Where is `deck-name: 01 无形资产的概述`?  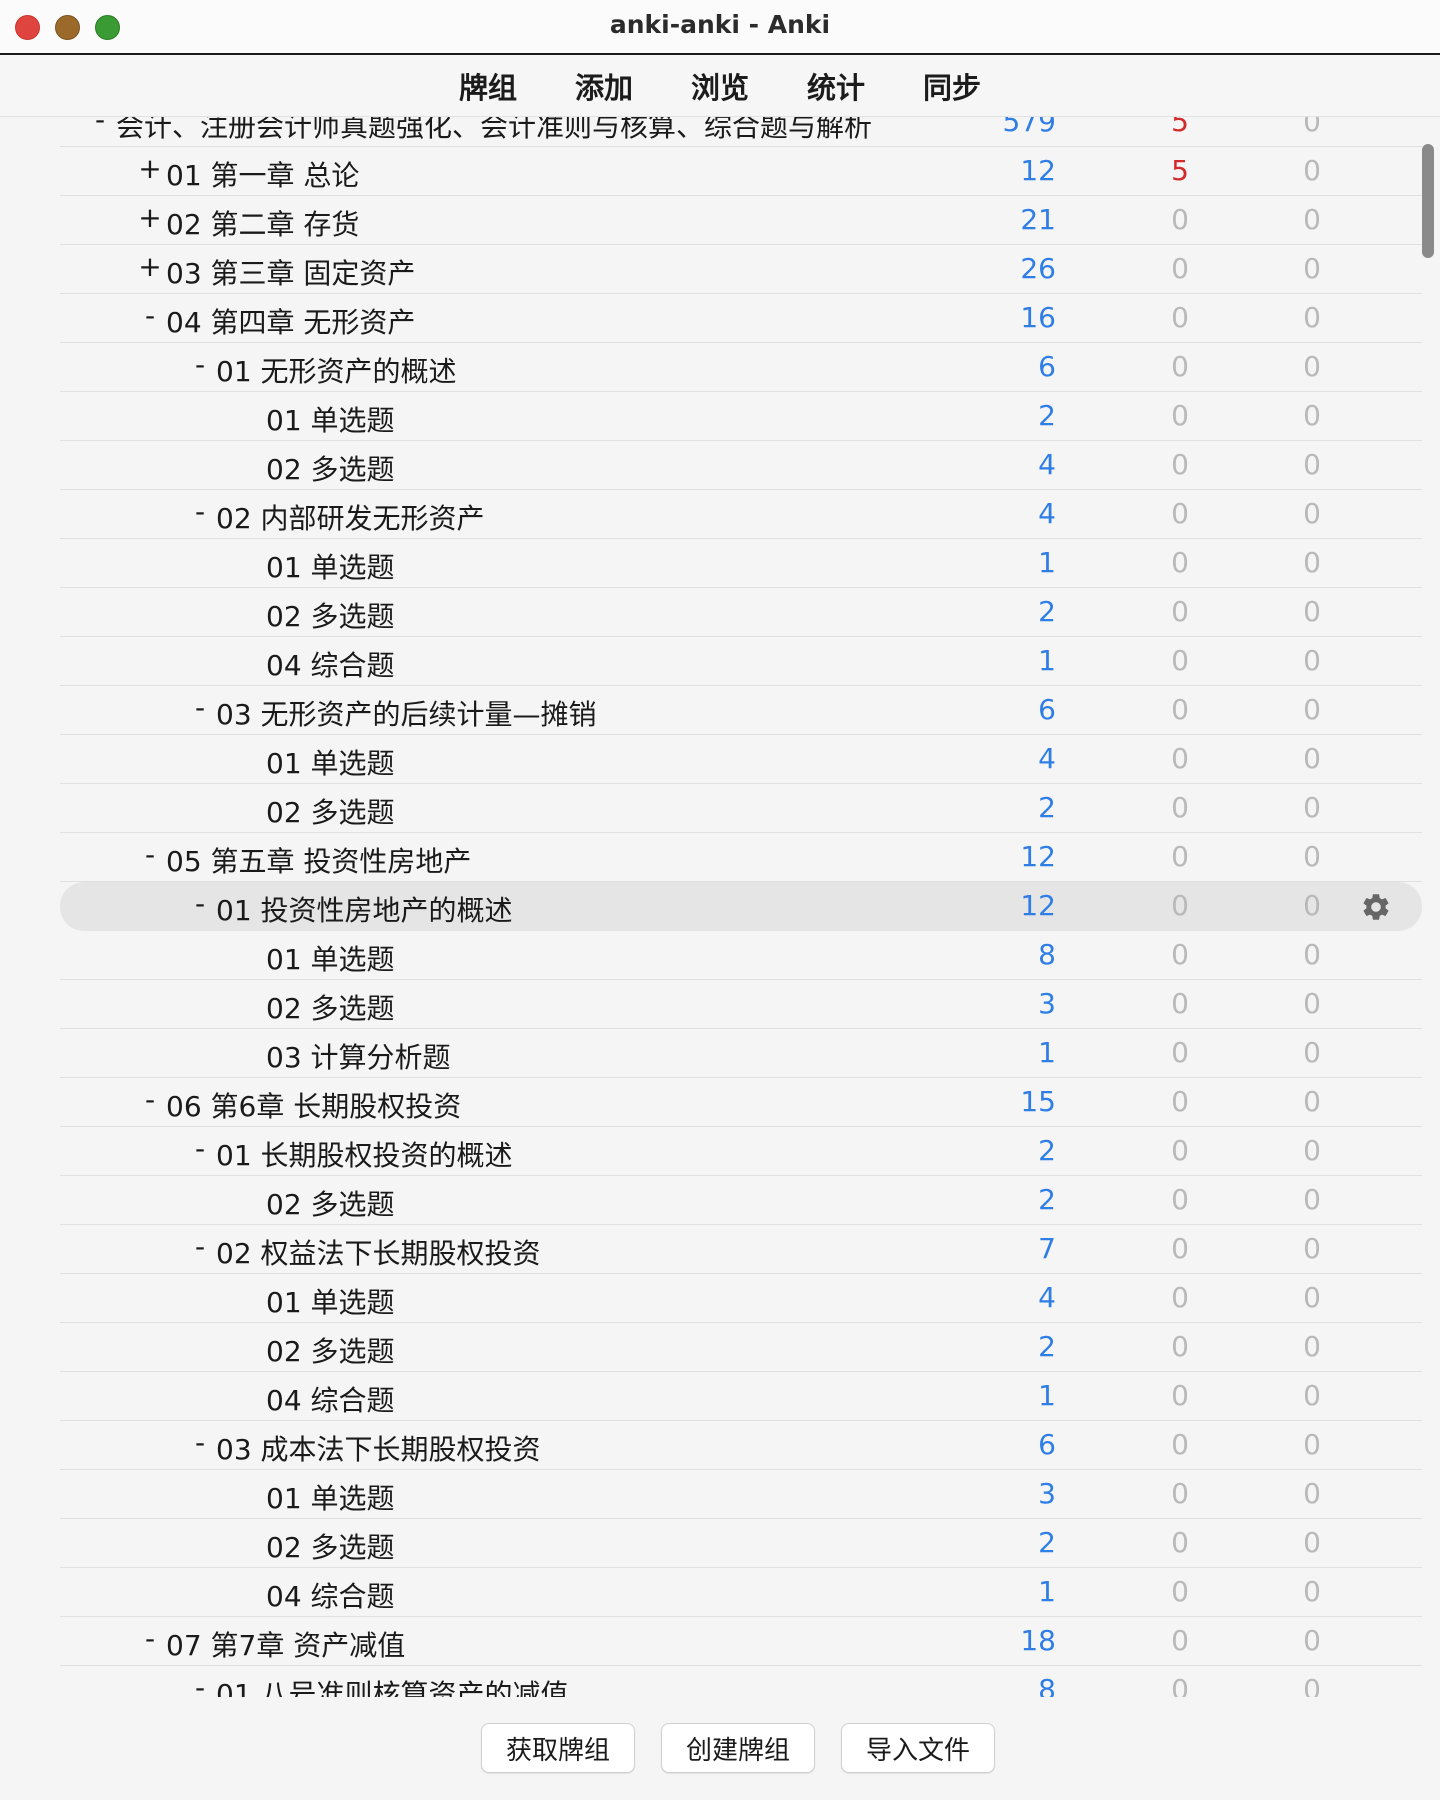 deck-name: 01 无形资产的概述 is located at coordinates (336, 370).